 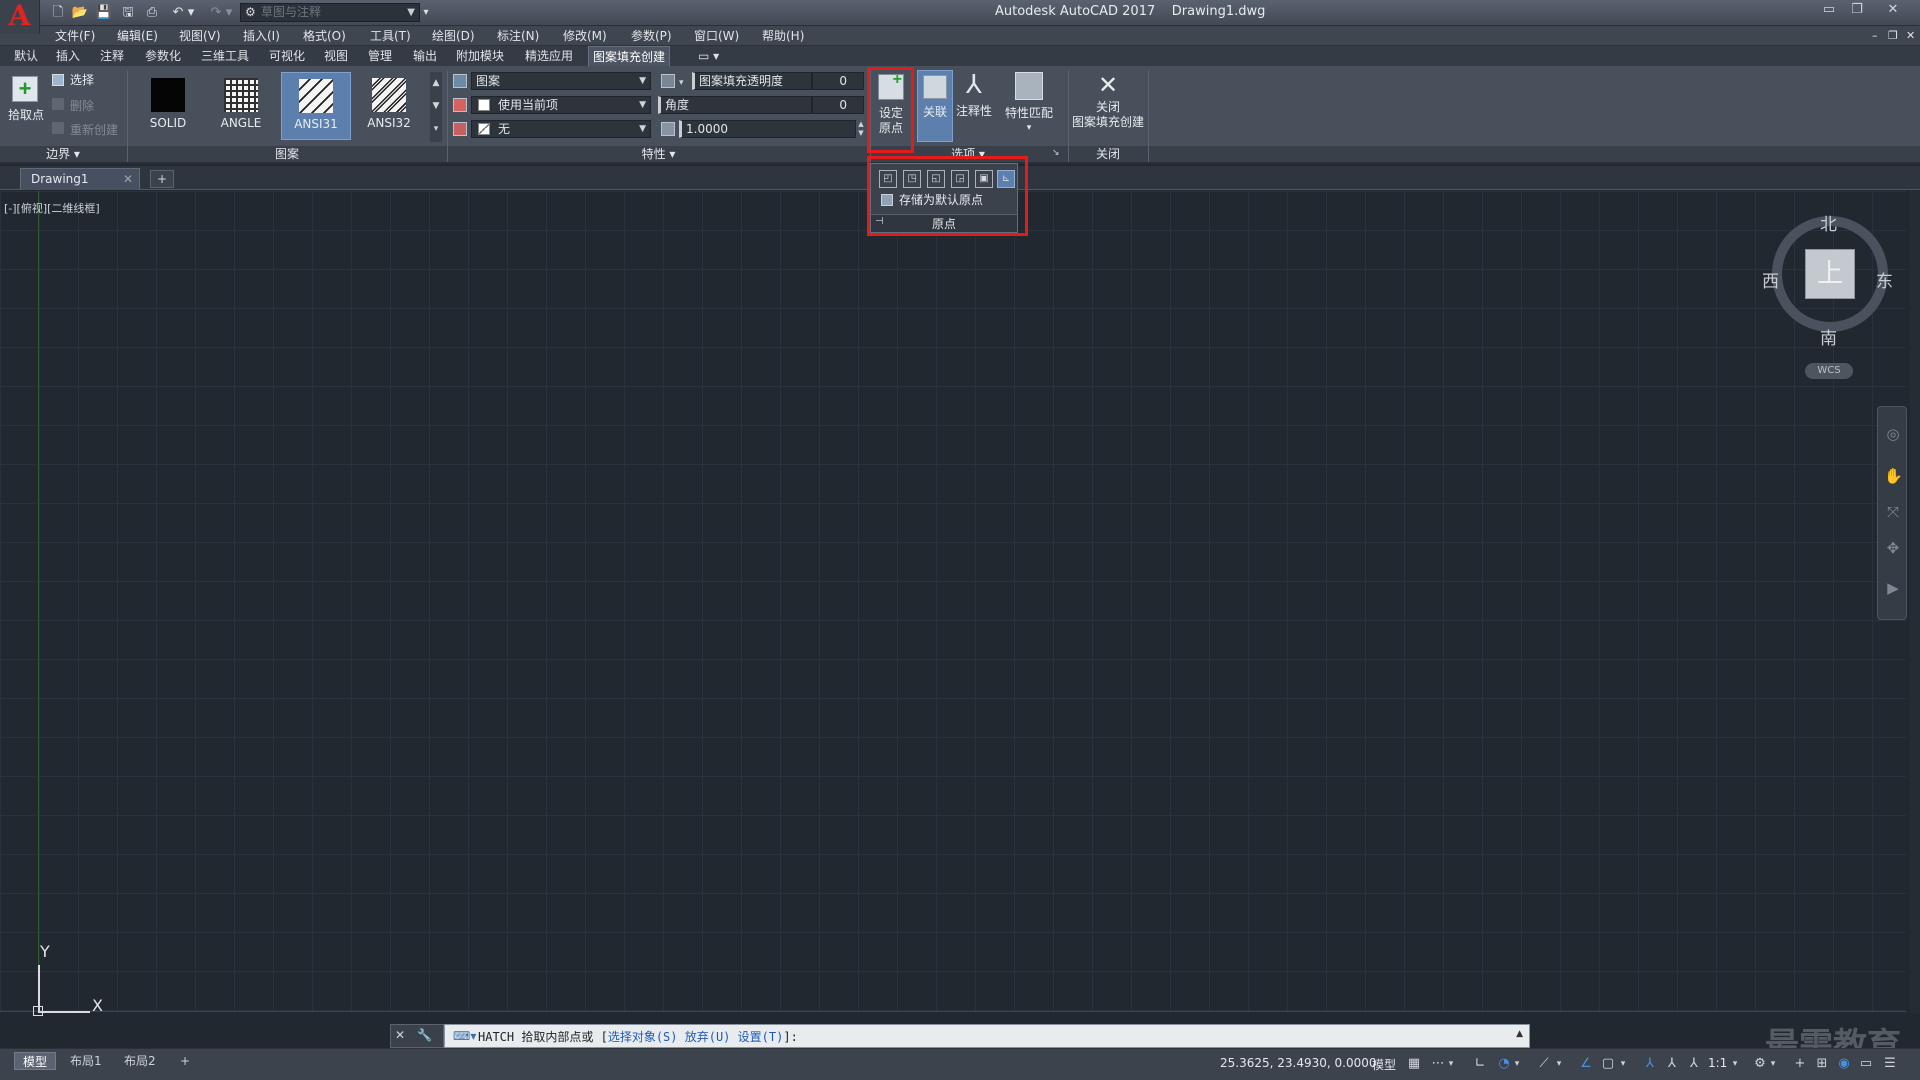 What do you see at coordinates (1893, 10) in the screenshot?
I see `close-icon: ✕` at bounding box center [1893, 10].